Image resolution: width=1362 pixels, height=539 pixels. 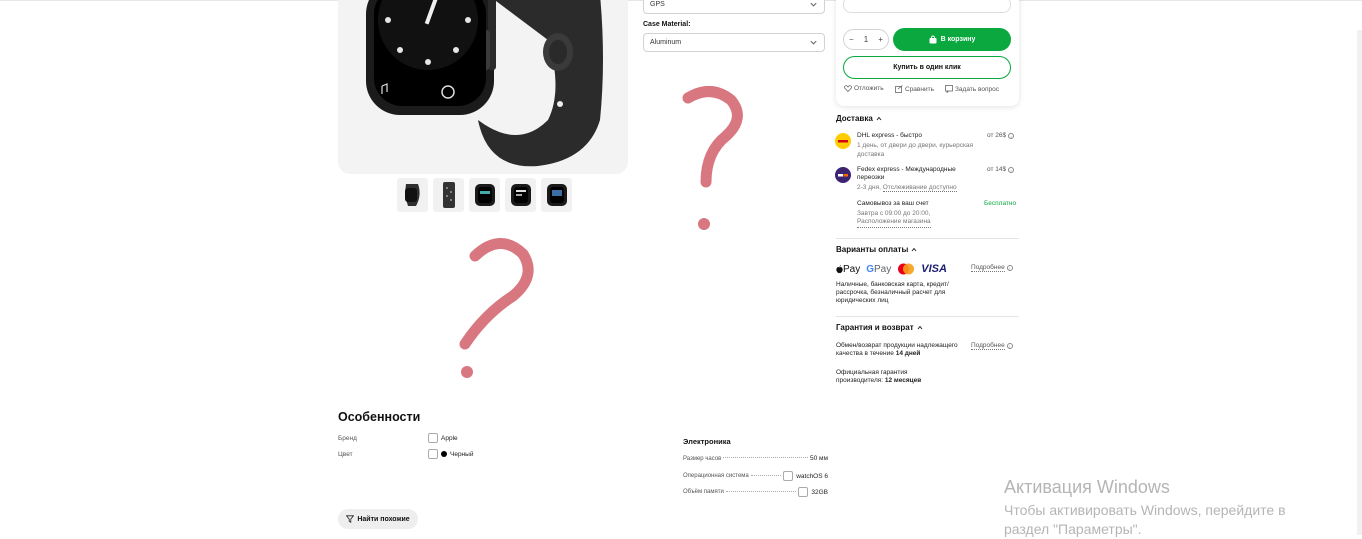 I want to click on section-divider, so click(x=927, y=238).